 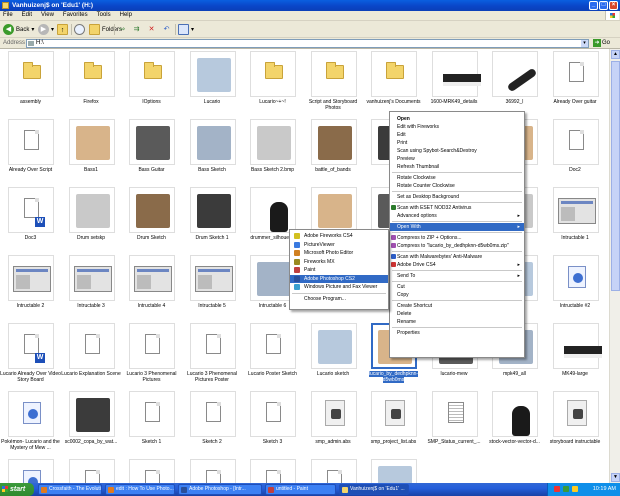 What do you see at coordinates (457, 197) in the screenshot?
I see `context-menu-item-set-as-desktop-background: Set as Desktop Background` at bounding box center [457, 197].